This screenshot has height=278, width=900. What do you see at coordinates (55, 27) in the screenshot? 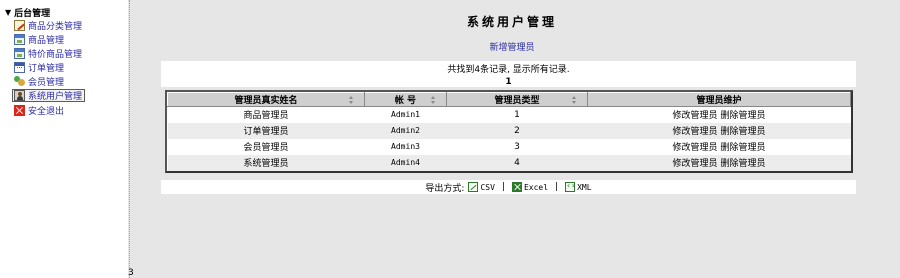
I see `sidebar-item-label: 商品分类管理` at bounding box center [55, 27].